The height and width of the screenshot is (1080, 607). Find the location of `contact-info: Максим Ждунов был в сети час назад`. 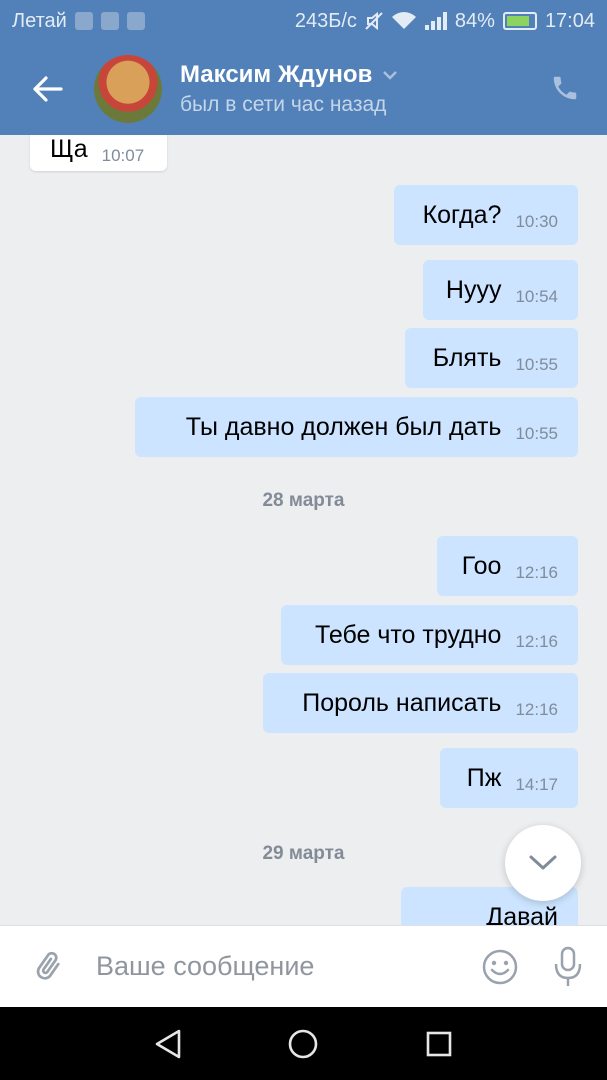

contact-info: Максим Ждунов был в сети час назад is located at coordinates (289, 89).